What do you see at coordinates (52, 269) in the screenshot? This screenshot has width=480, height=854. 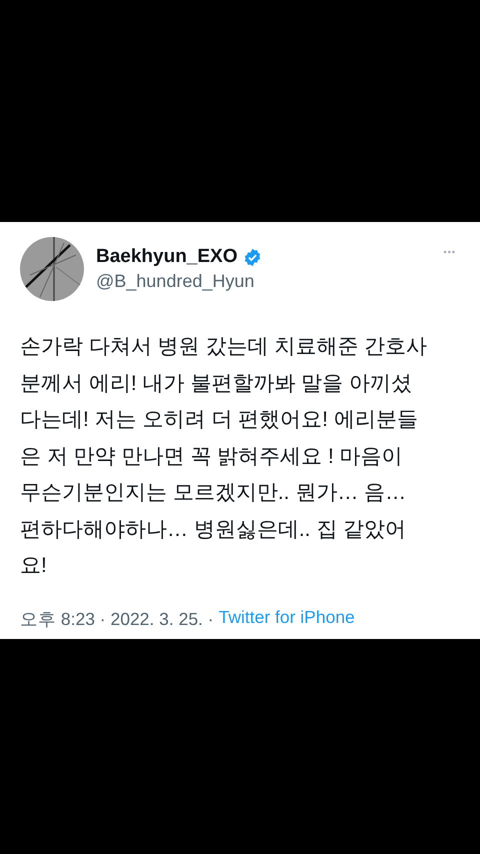 I see `avatar` at bounding box center [52, 269].